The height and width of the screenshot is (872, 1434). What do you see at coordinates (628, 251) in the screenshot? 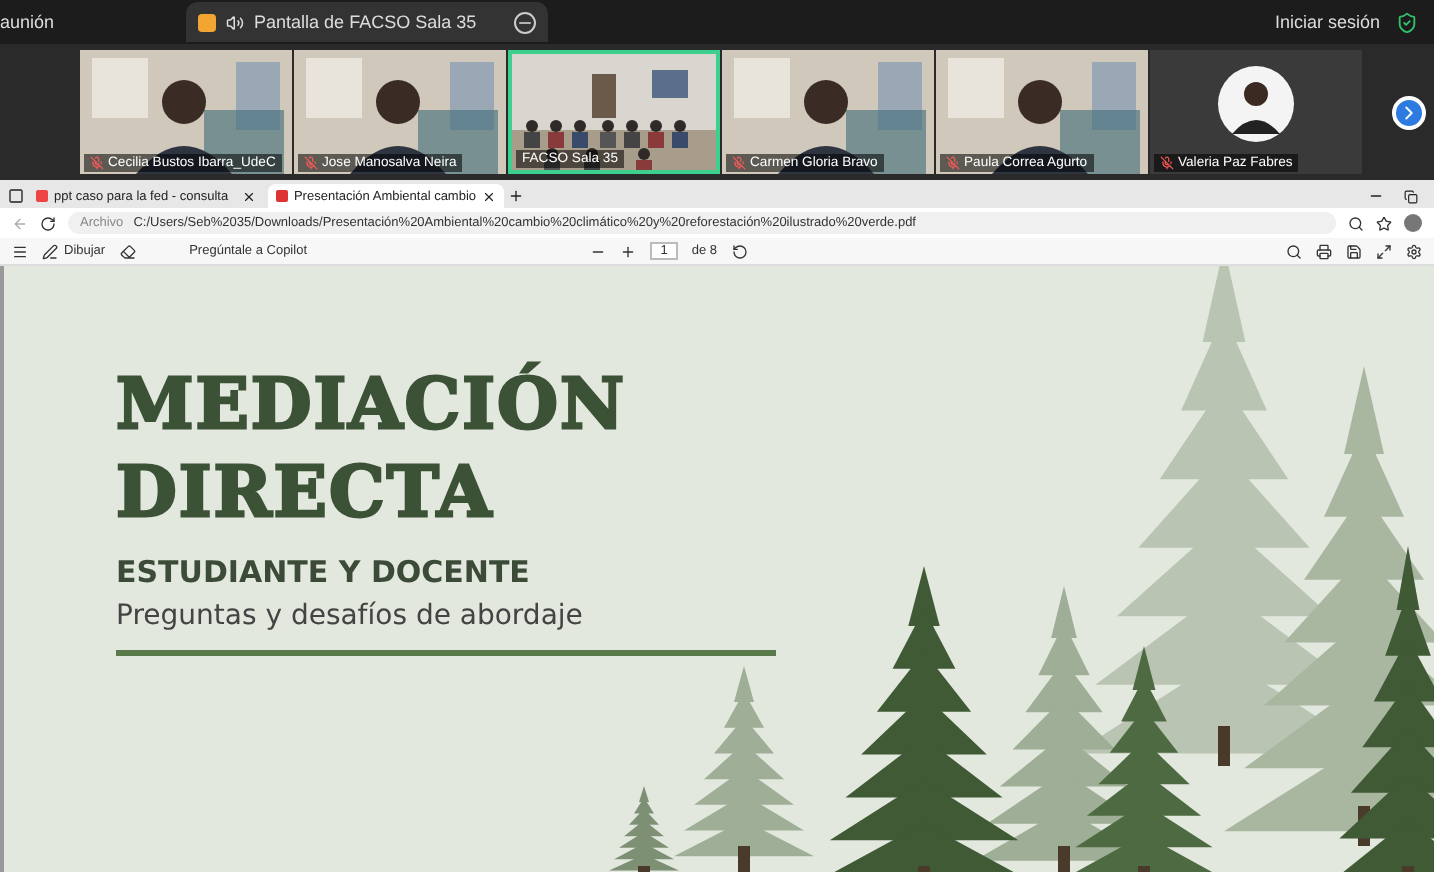
I see `zoom-in-icon` at bounding box center [628, 251].